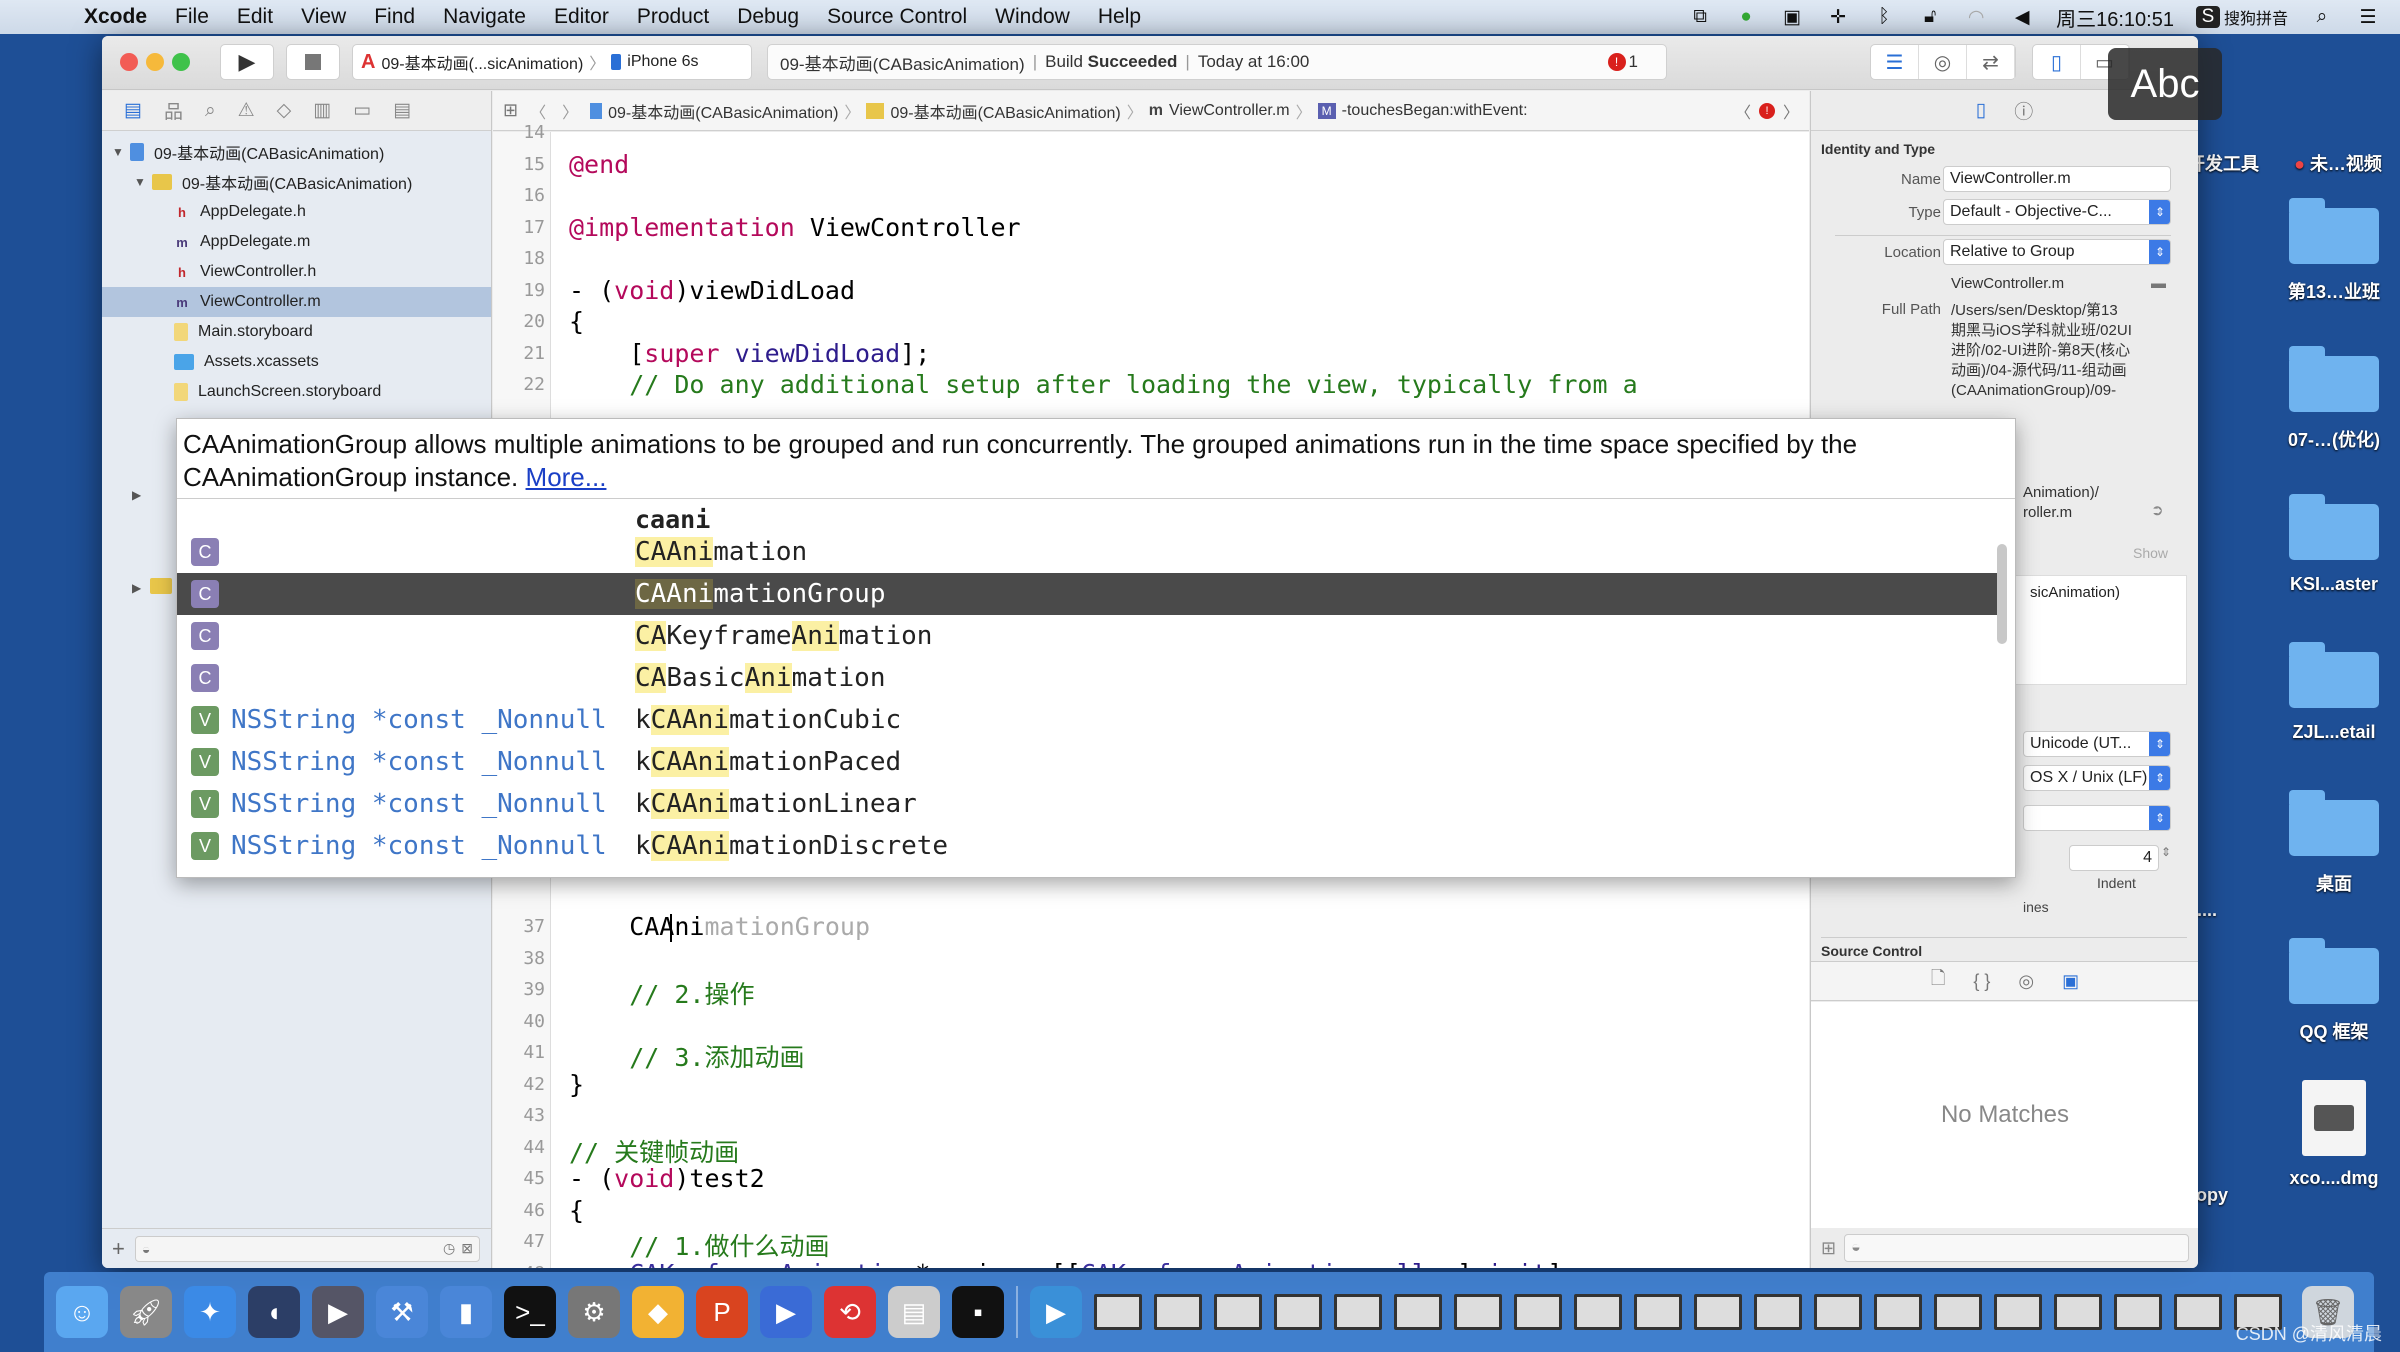 Image resolution: width=2400 pixels, height=1352 pixels. What do you see at coordinates (296, 242) in the screenshot?
I see `navigator-item: m AppDelegate.m` at bounding box center [296, 242].